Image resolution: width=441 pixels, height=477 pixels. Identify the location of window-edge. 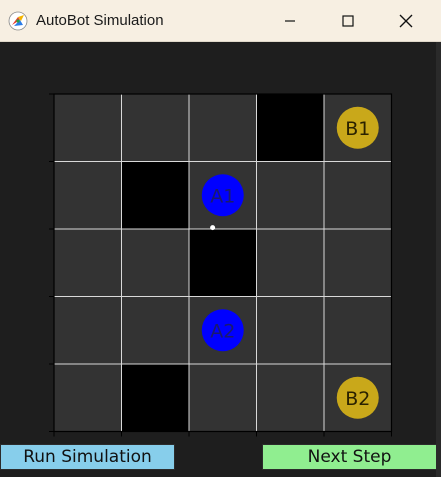
(438, 259).